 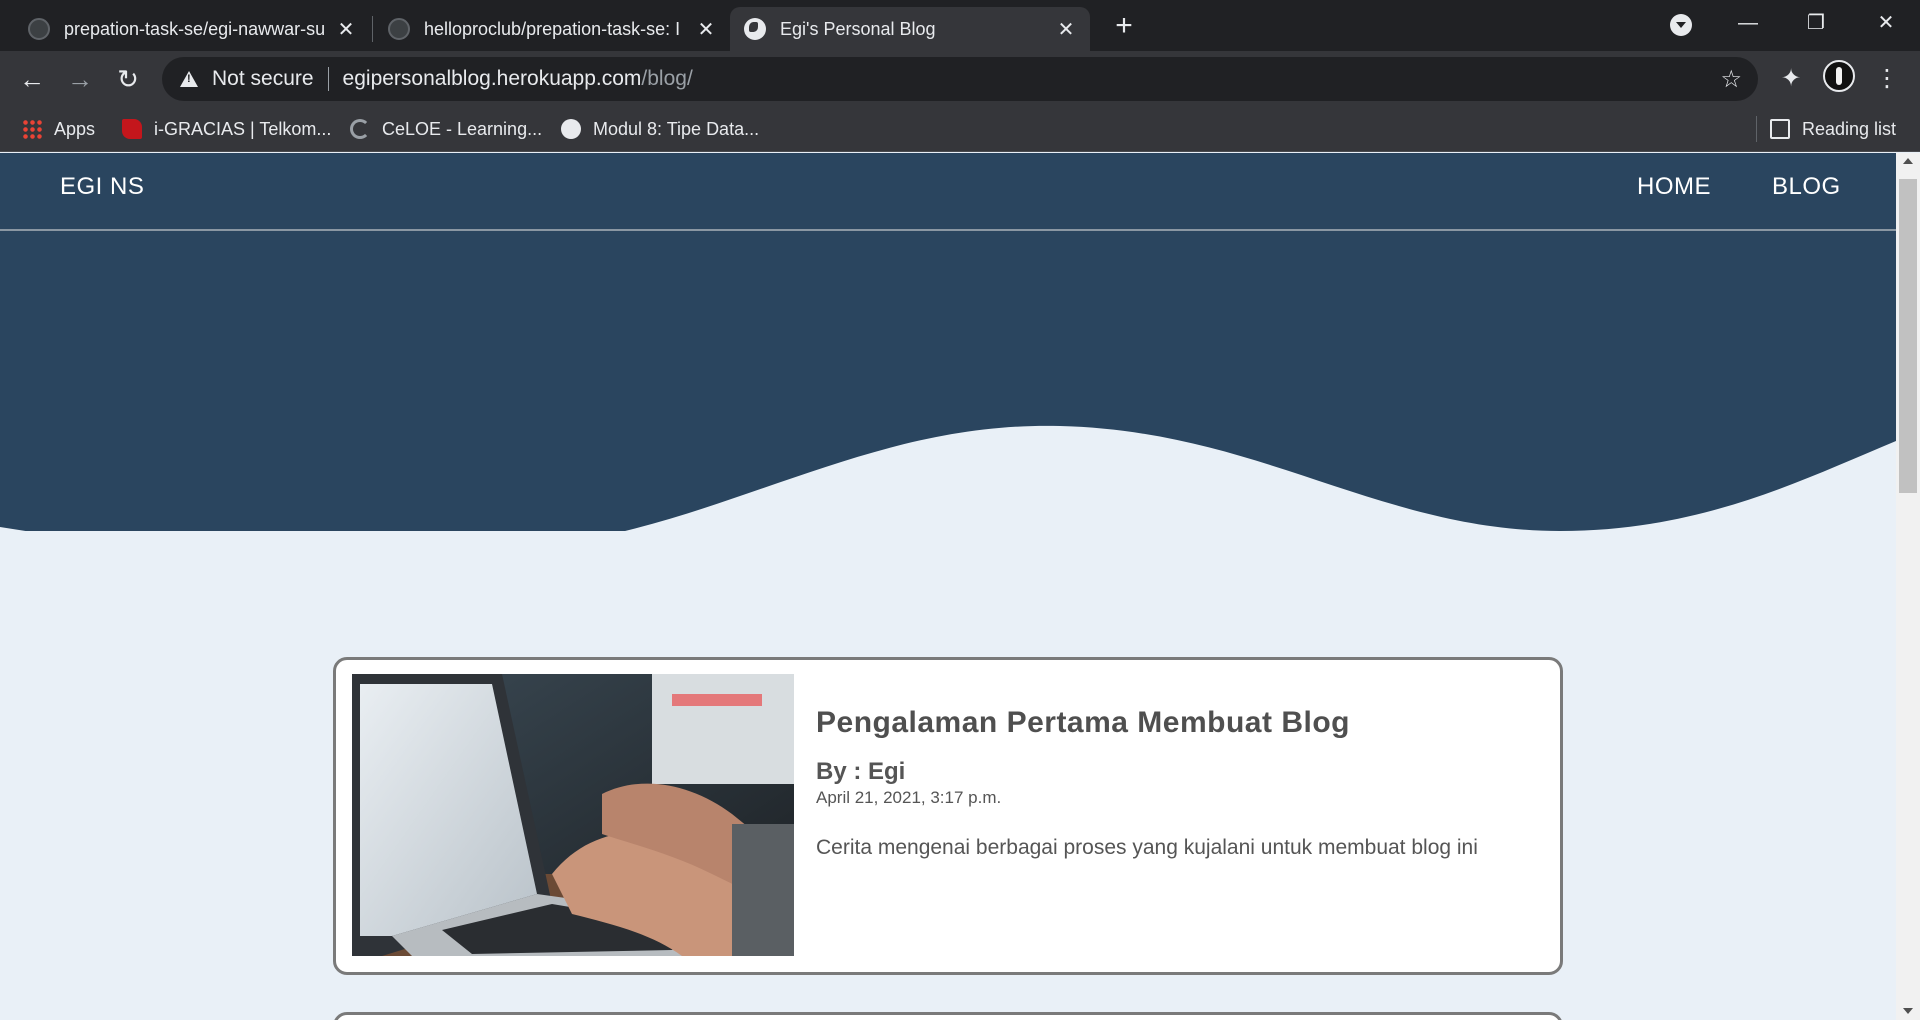 I want to click on post-thumbnail-image, so click(x=573, y=815).